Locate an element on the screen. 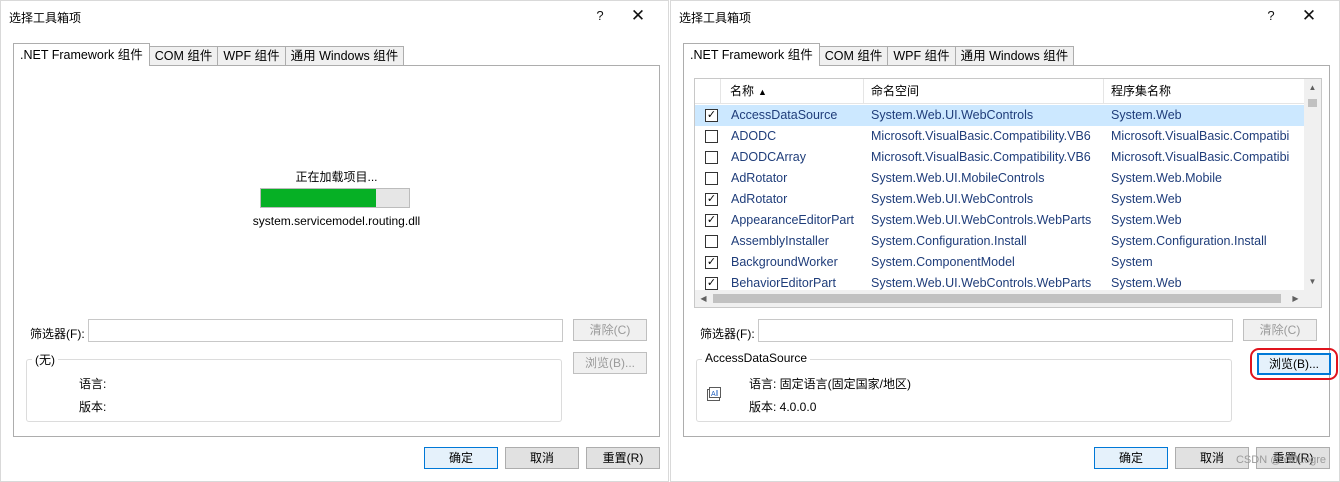 This screenshot has height=482, width=1340. group-title: (无) is located at coordinates (45, 359).